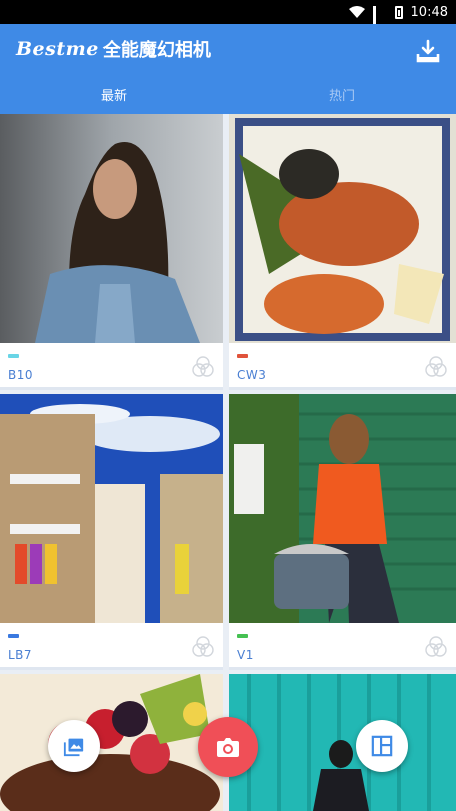  Describe the element at coordinates (429, 12) in the screenshot. I see `status-time: 10:48` at that location.